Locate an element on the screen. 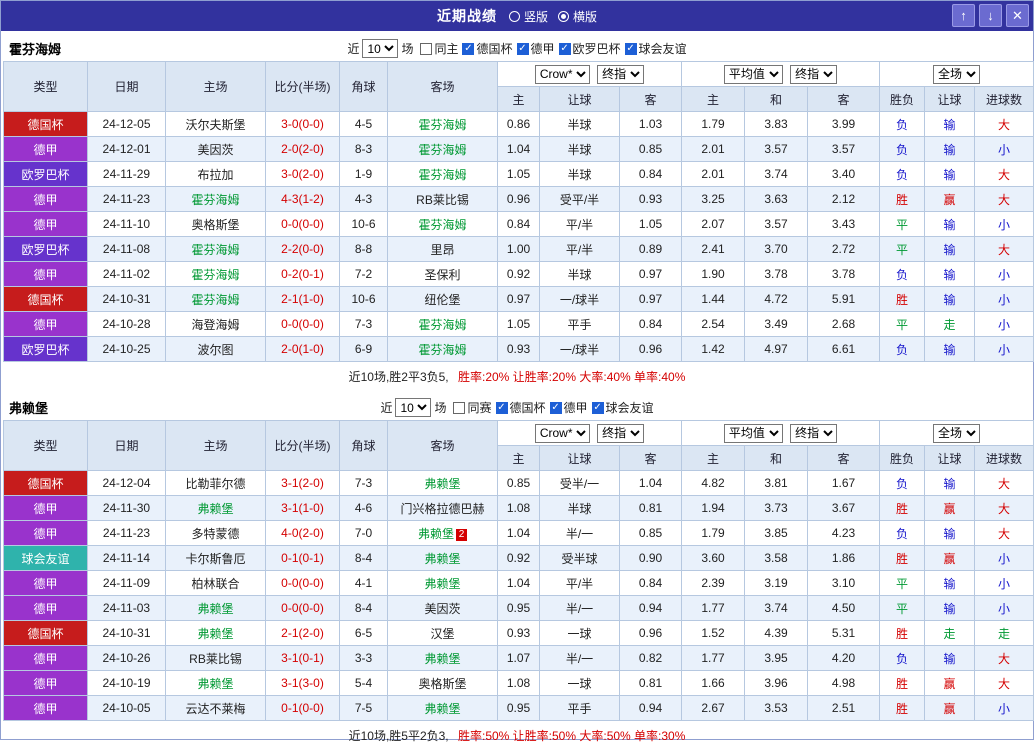  corners-cell: 7-2 is located at coordinates (363, 274).